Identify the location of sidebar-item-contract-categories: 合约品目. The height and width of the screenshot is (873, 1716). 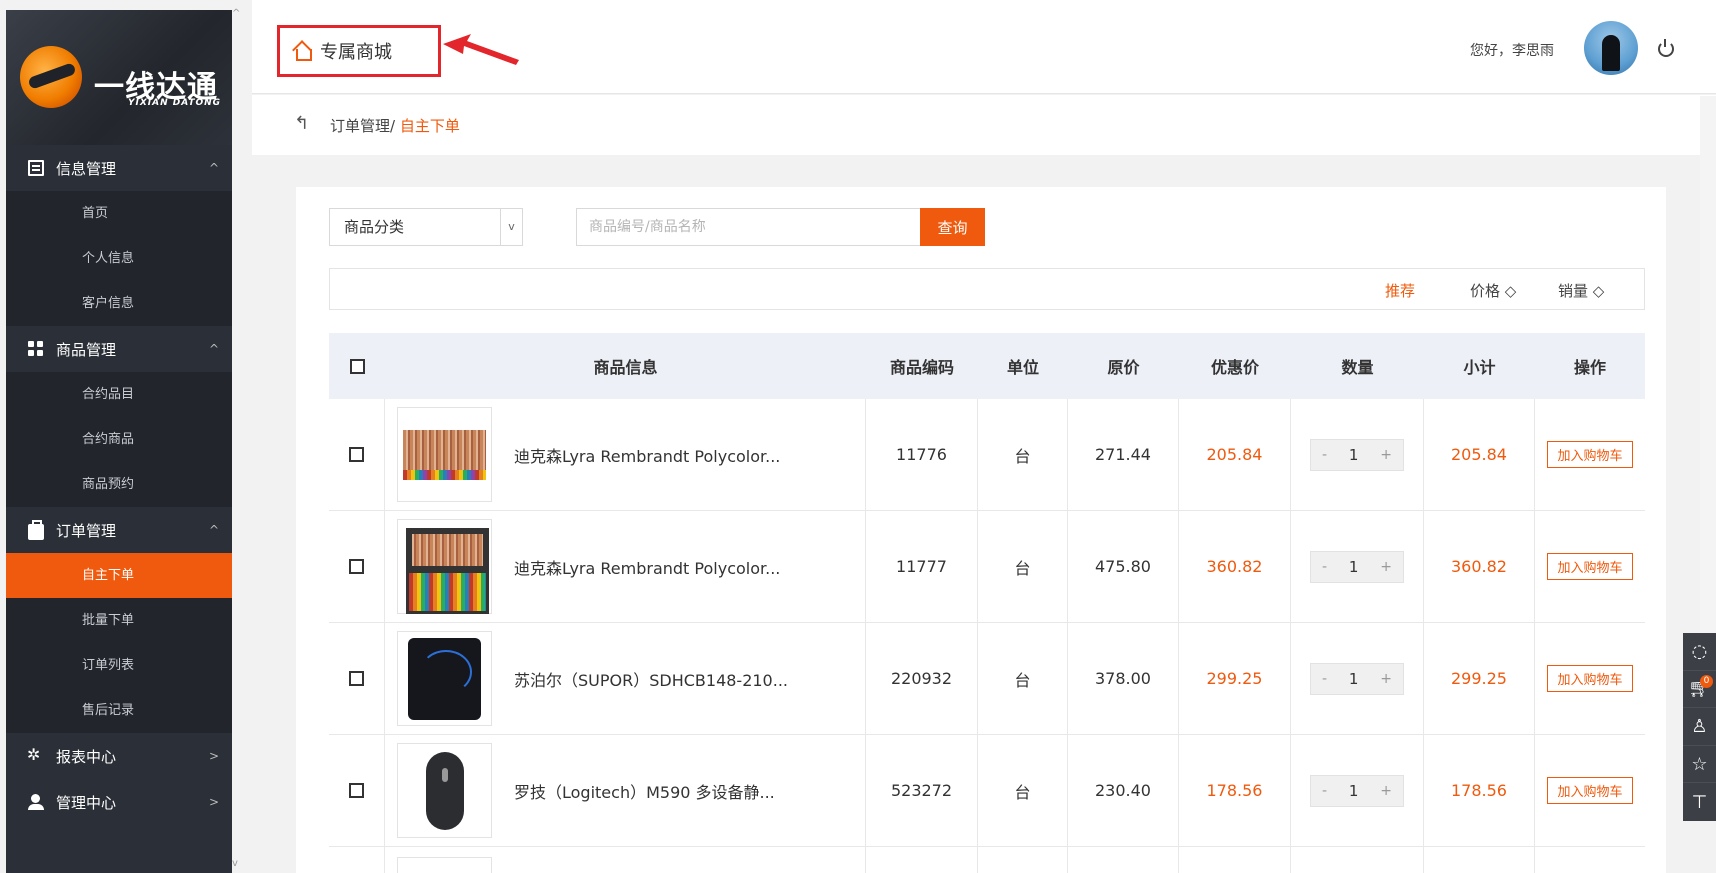
(119, 394).